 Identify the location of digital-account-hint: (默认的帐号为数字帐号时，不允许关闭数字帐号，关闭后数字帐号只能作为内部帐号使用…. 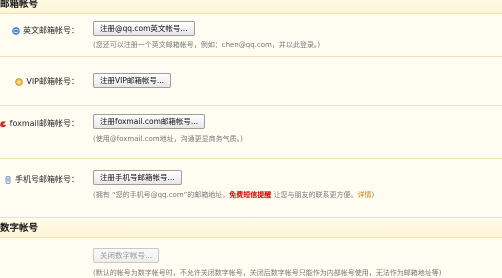
(267, 273).